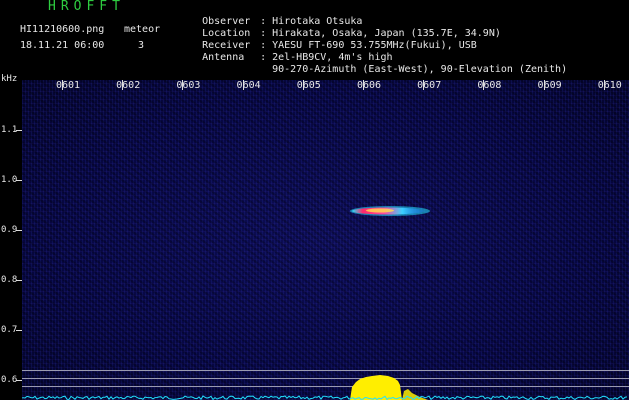 This screenshot has width=629, height=400. I want to click on app-title: HROFFT, so click(86, 7).